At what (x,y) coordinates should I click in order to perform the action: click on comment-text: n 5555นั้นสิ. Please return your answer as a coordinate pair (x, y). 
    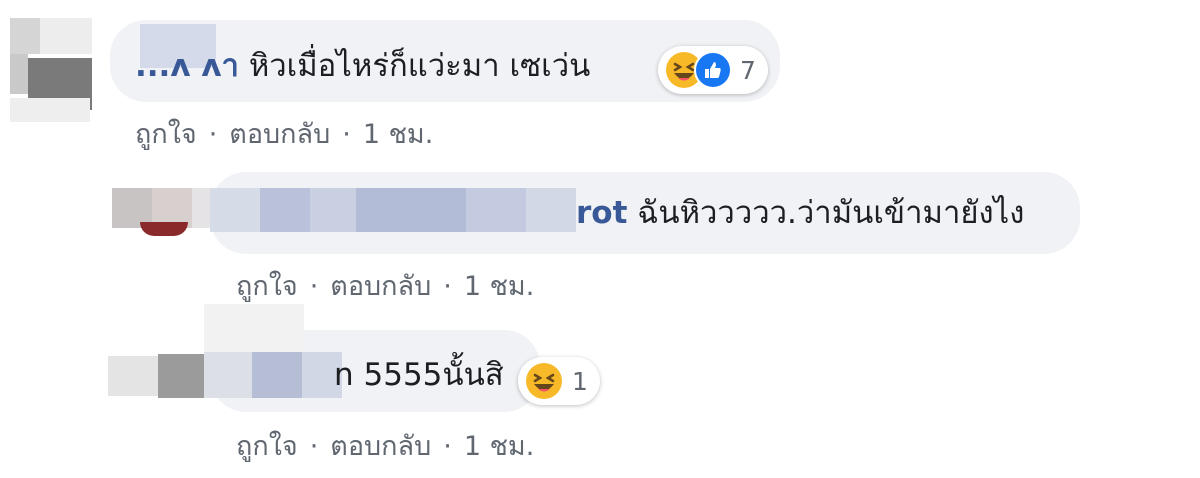
    Looking at the image, I should click on (419, 375).